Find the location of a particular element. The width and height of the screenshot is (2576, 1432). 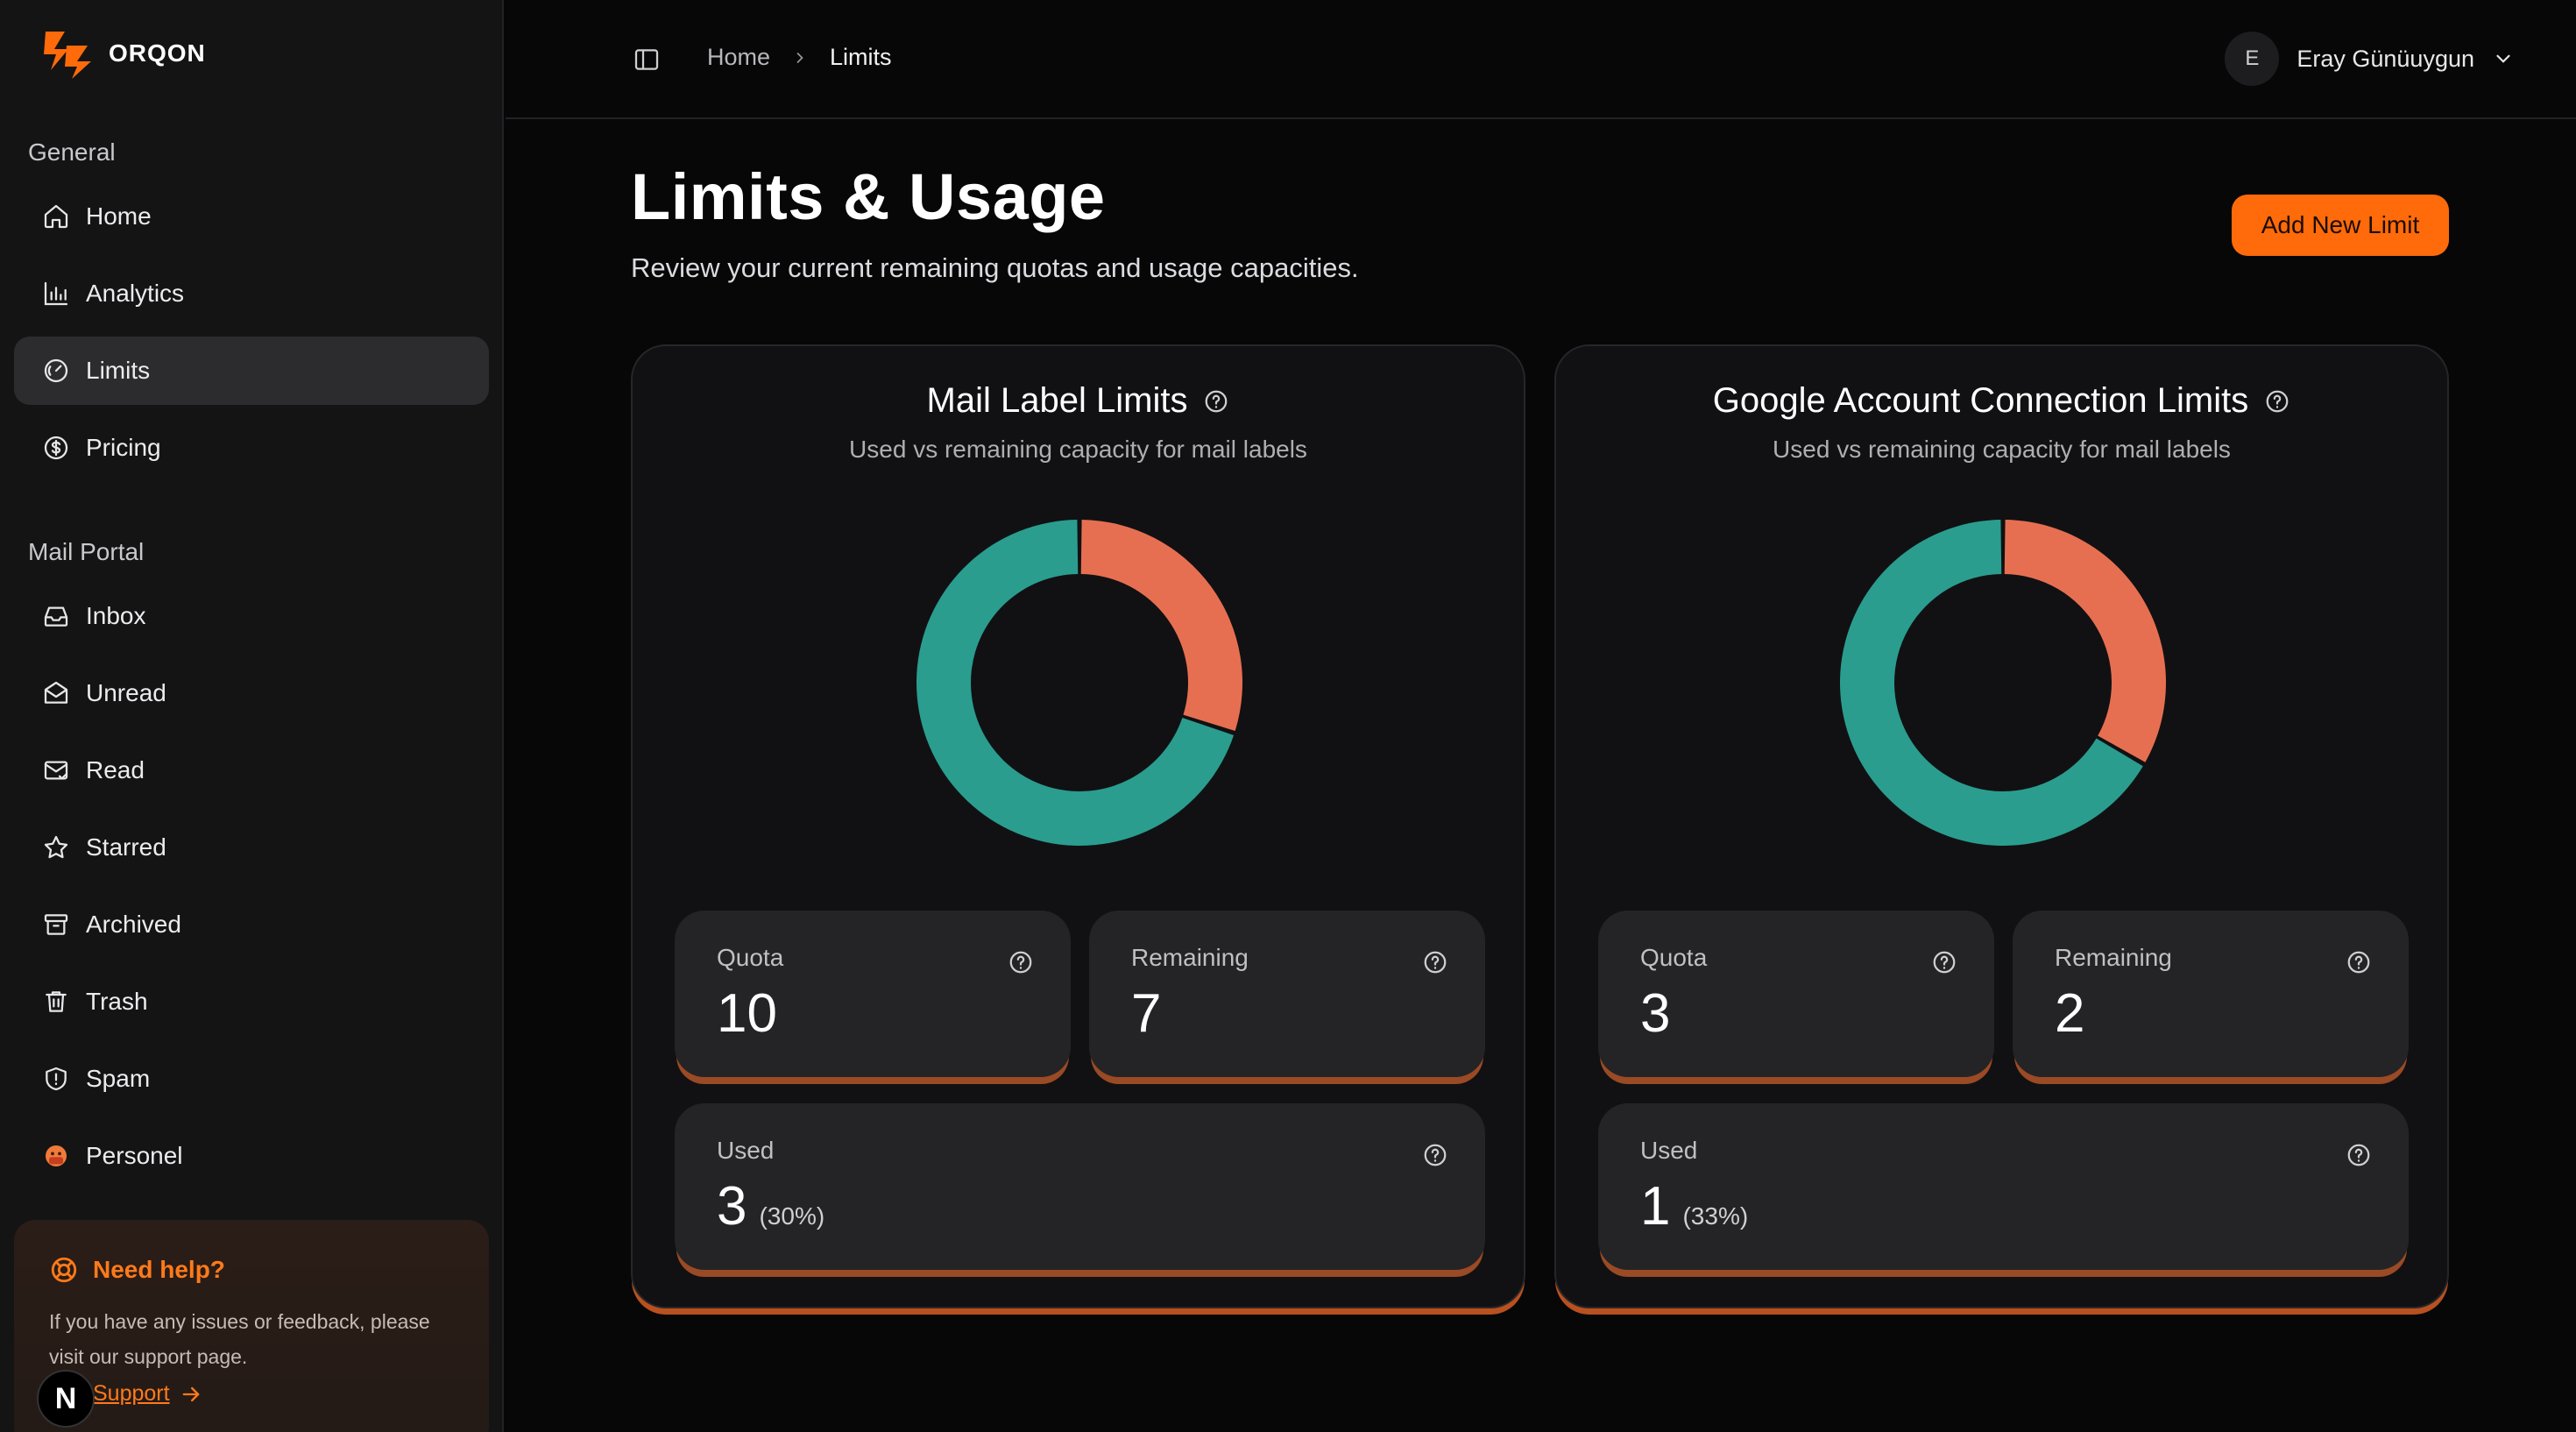

stat-value: 3 is located at coordinates (1655, 1013).